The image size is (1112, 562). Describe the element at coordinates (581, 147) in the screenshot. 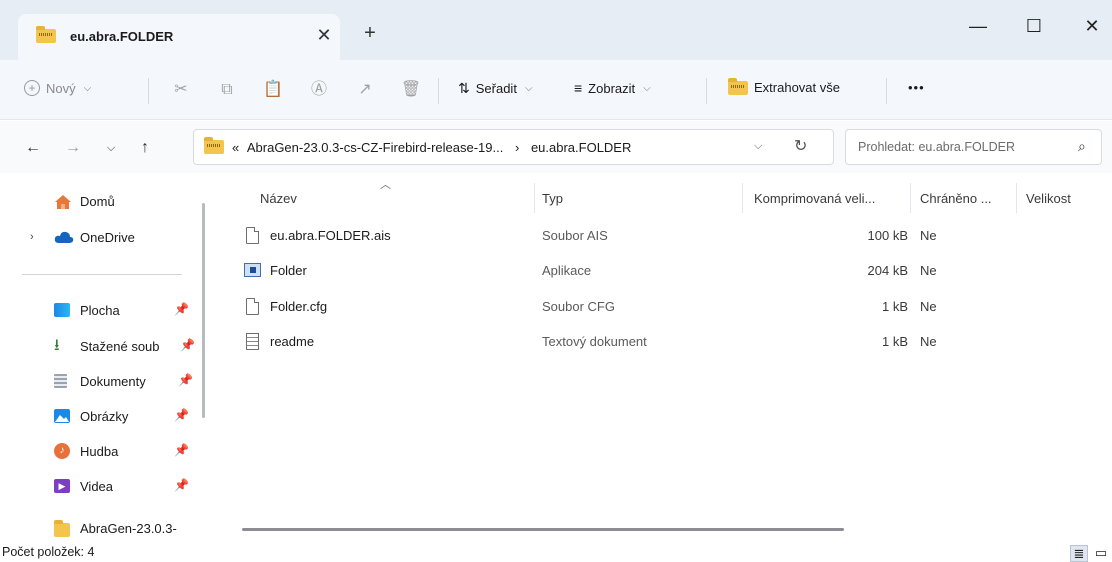

I see `breadcrumb-current: eu.abra.FOLDER` at that location.